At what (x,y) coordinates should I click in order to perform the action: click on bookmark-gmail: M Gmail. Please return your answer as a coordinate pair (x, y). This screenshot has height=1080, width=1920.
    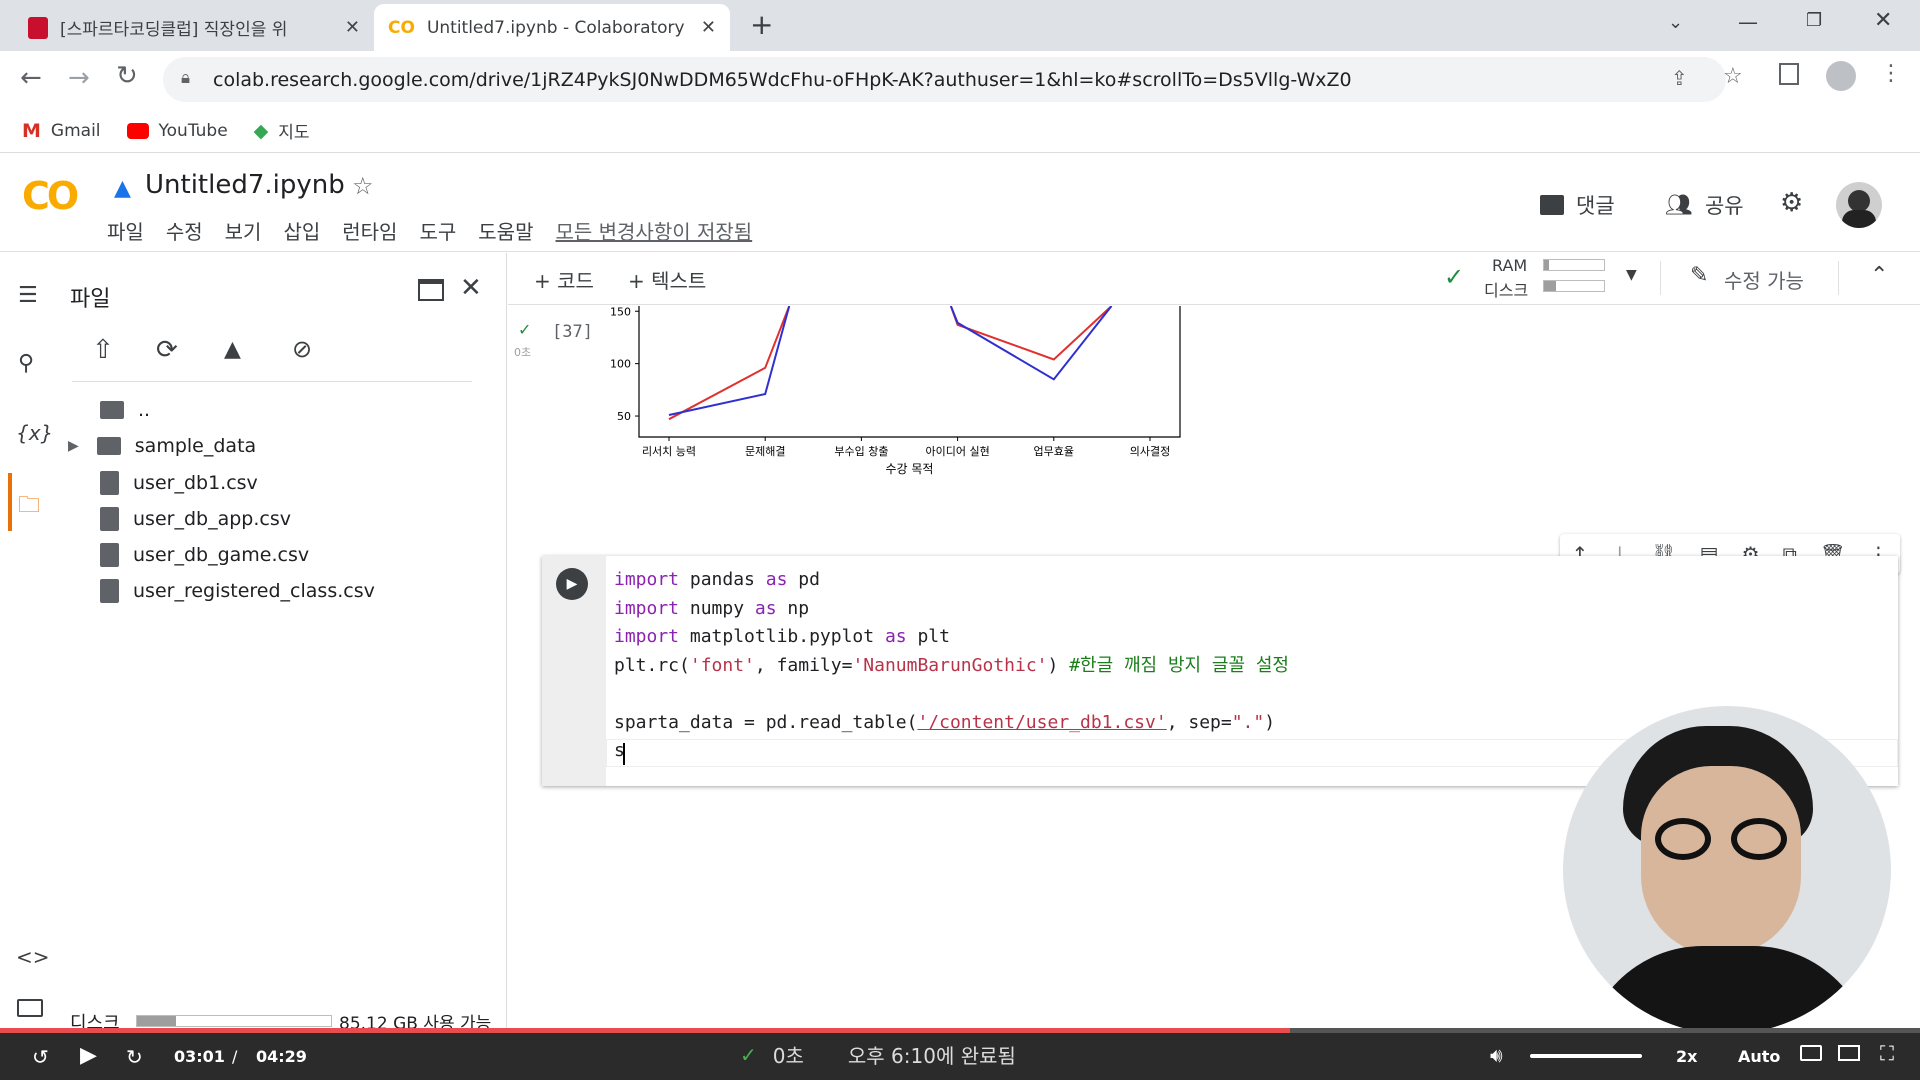
    Looking at the image, I should click on (61, 131).